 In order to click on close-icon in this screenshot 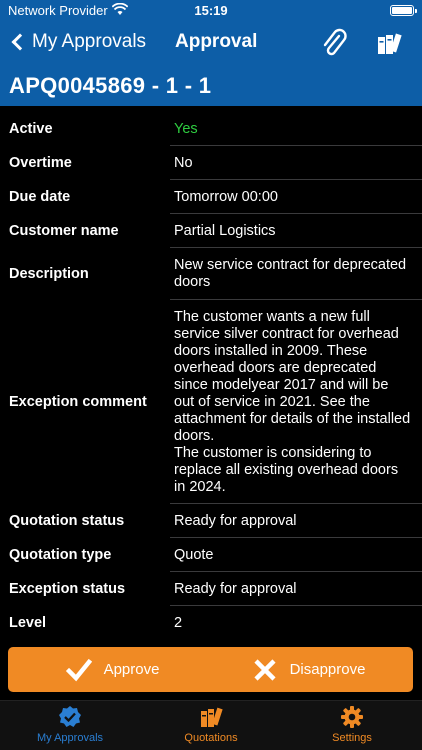, I will do `click(264, 669)`.